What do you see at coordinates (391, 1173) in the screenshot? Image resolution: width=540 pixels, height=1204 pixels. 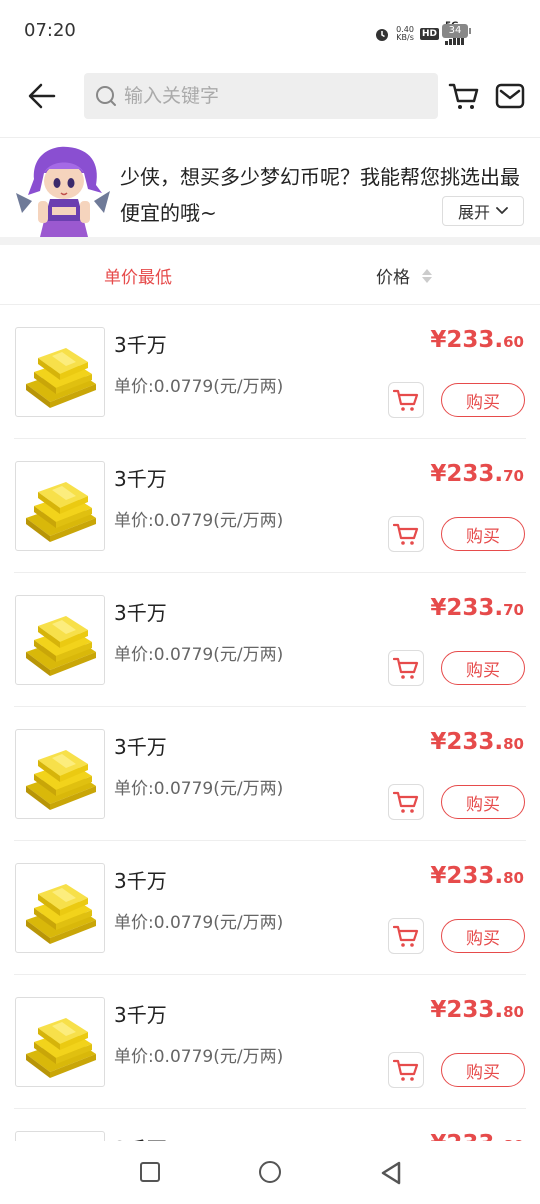 I see `nav-back-button` at bounding box center [391, 1173].